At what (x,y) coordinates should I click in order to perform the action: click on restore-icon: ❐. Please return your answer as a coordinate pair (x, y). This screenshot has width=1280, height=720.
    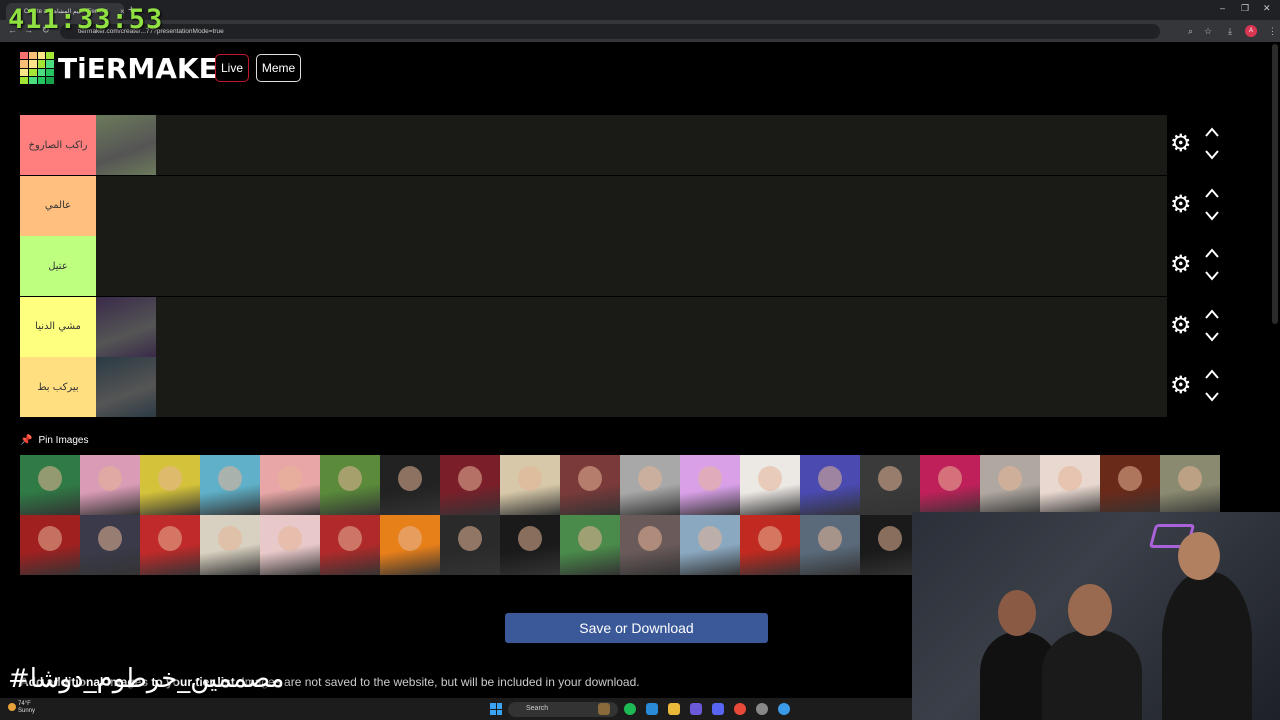
    Looking at the image, I should click on (1245, 8).